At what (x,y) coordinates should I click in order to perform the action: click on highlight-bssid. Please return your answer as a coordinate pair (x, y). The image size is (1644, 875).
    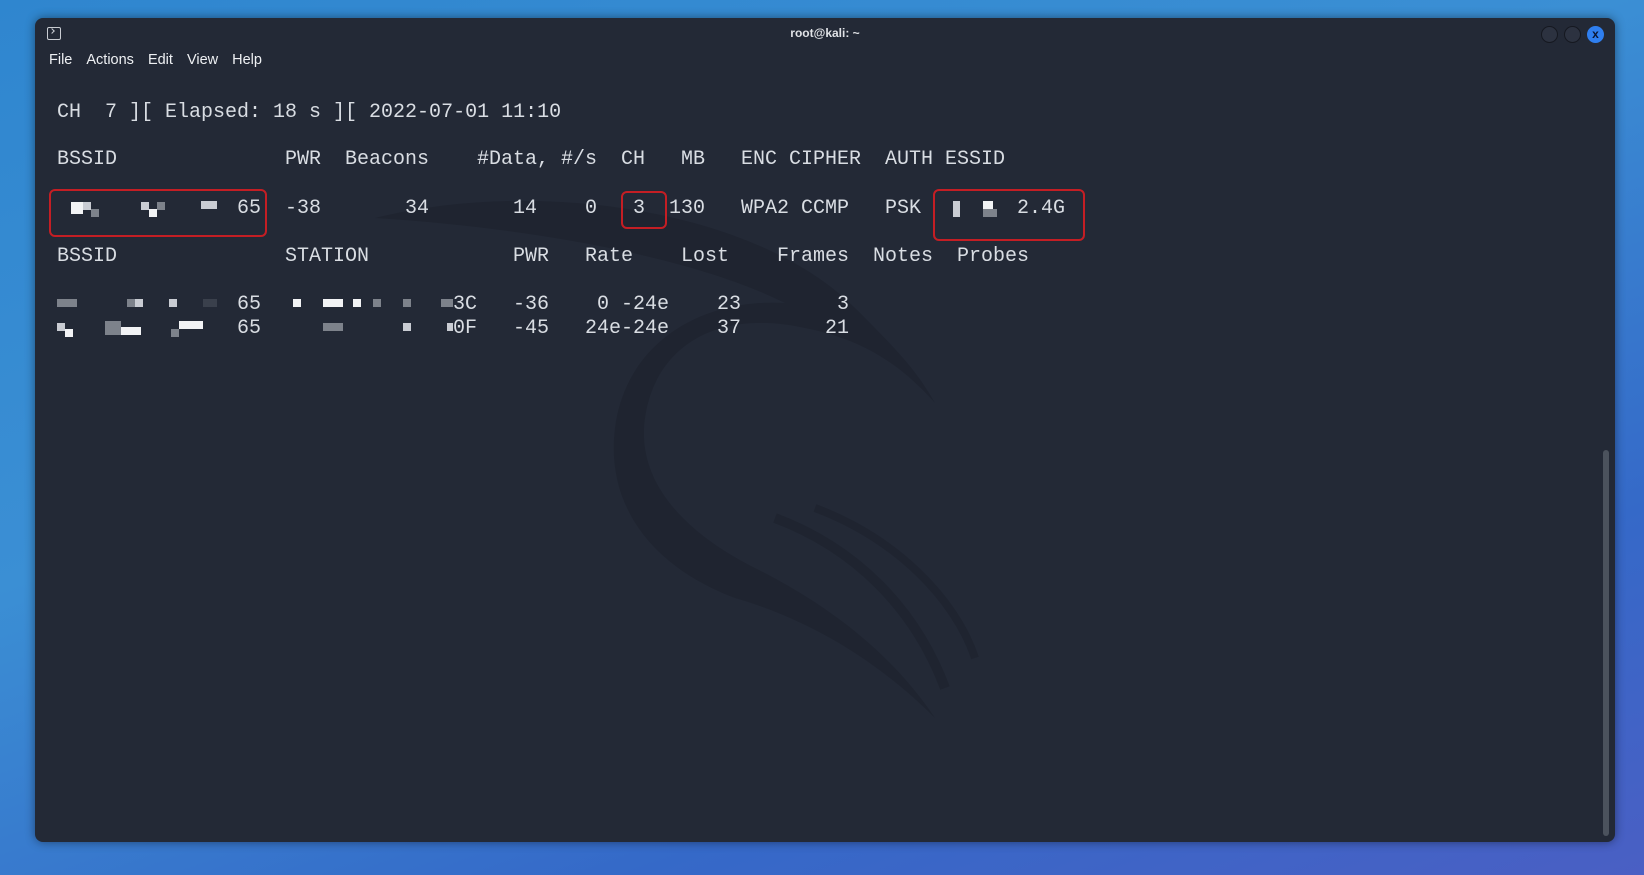
    Looking at the image, I should click on (158, 213).